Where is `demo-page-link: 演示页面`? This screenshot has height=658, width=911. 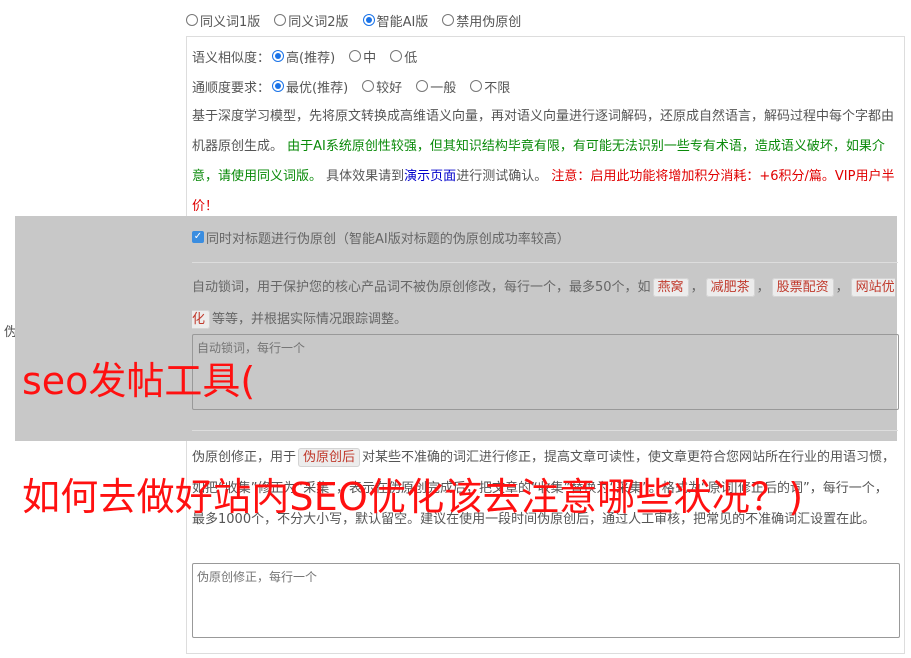
demo-page-link: 演示页面 is located at coordinates (430, 176).